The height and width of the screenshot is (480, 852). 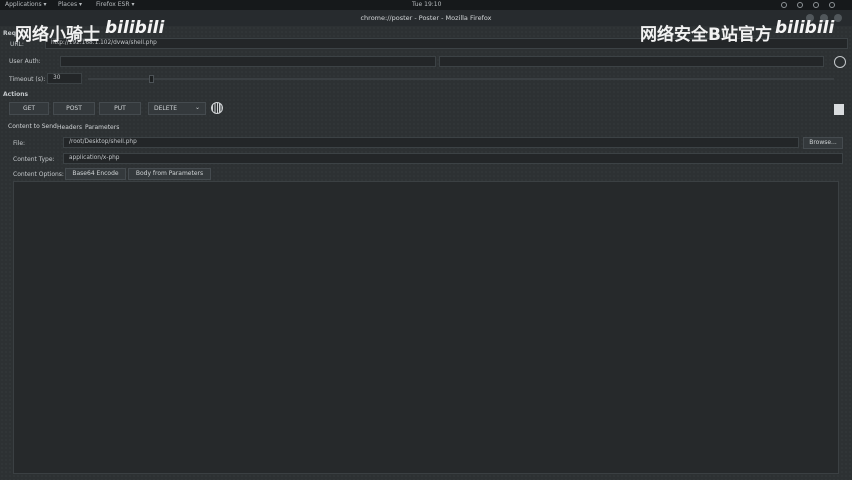 What do you see at coordinates (74, 108) in the screenshot?
I see `post-button: POST` at bounding box center [74, 108].